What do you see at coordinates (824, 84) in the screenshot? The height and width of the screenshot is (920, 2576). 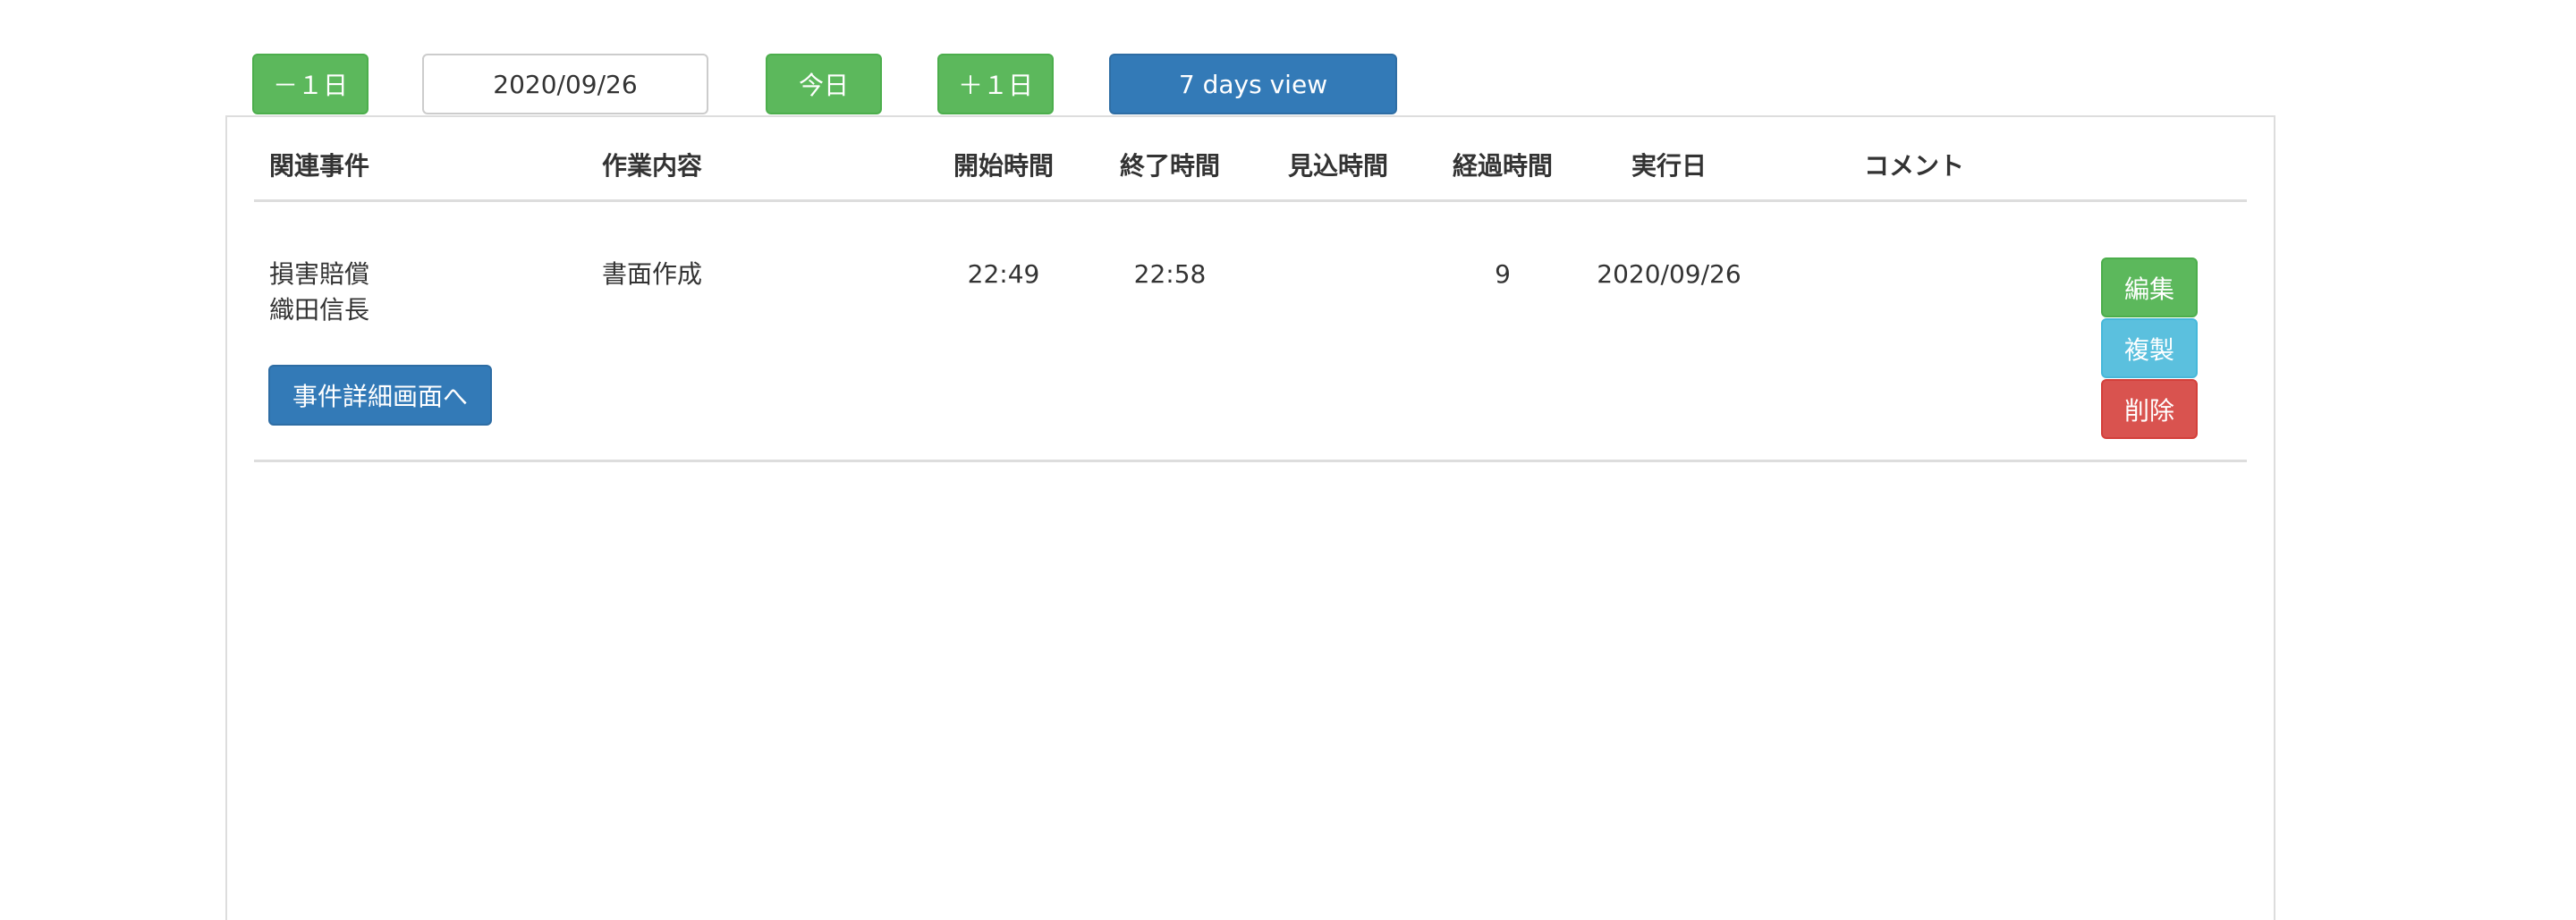 I see `today-button: 今日` at bounding box center [824, 84].